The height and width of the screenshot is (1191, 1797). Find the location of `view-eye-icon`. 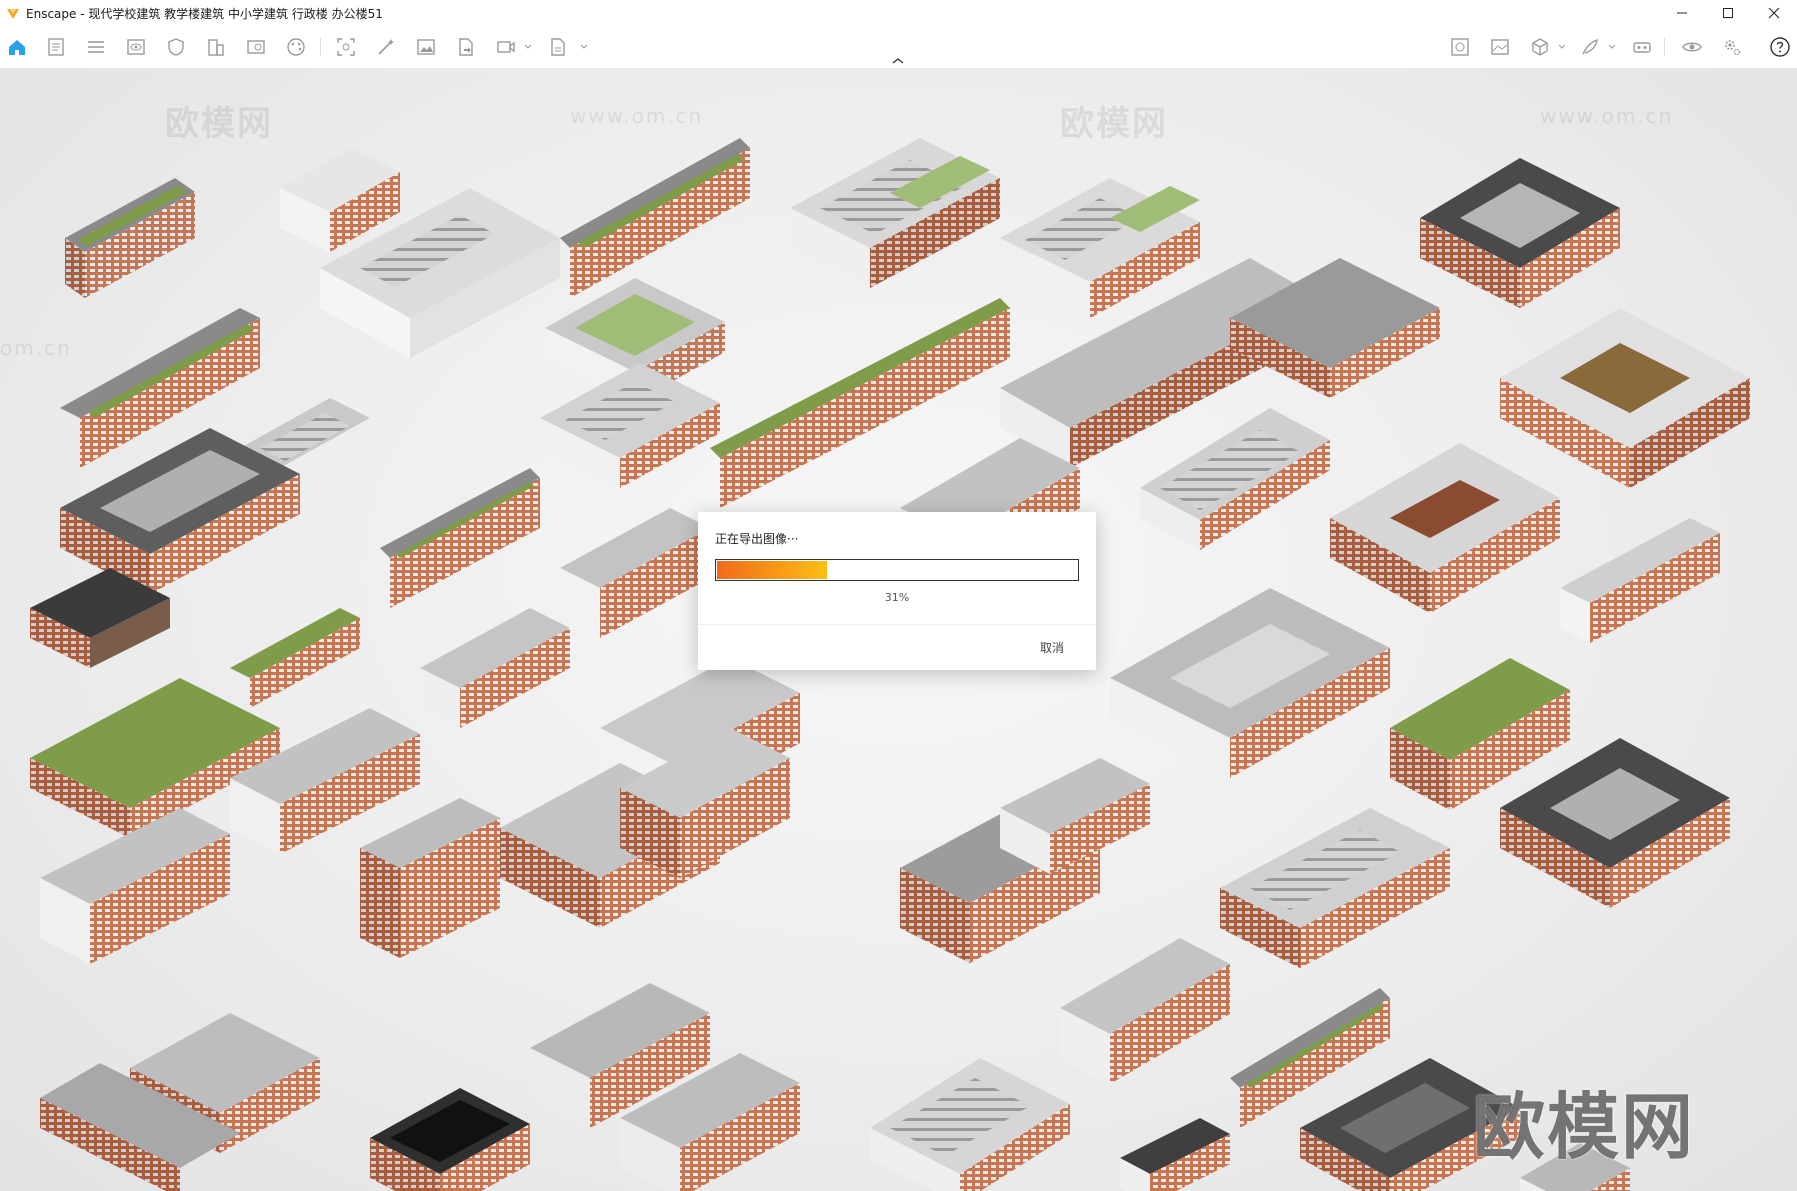

view-eye-icon is located at coordinates (1692, 47).